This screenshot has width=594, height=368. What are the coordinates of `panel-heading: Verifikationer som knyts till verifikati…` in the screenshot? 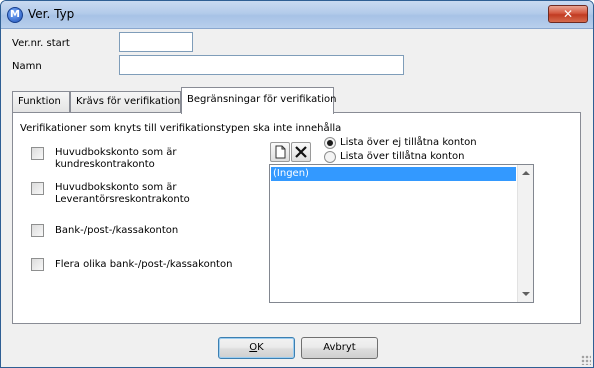 It's located at (181, 128).